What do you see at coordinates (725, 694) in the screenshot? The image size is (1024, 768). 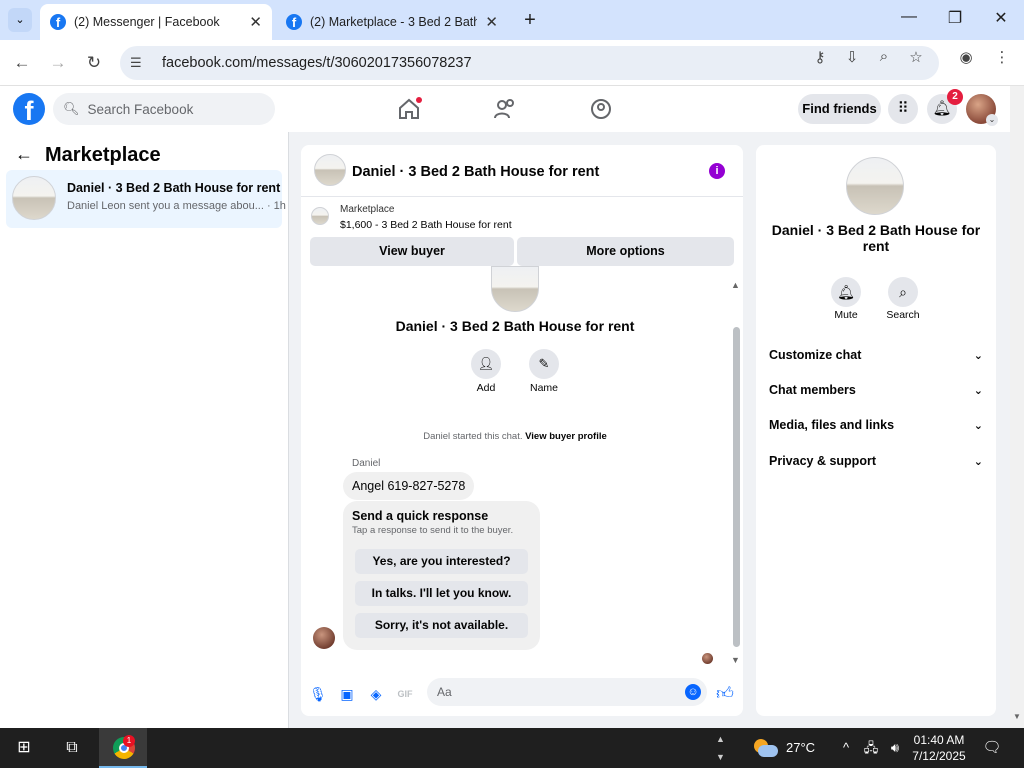 I see `thumbs-up-icon: 👍︎` at bounding box center [725, 694].